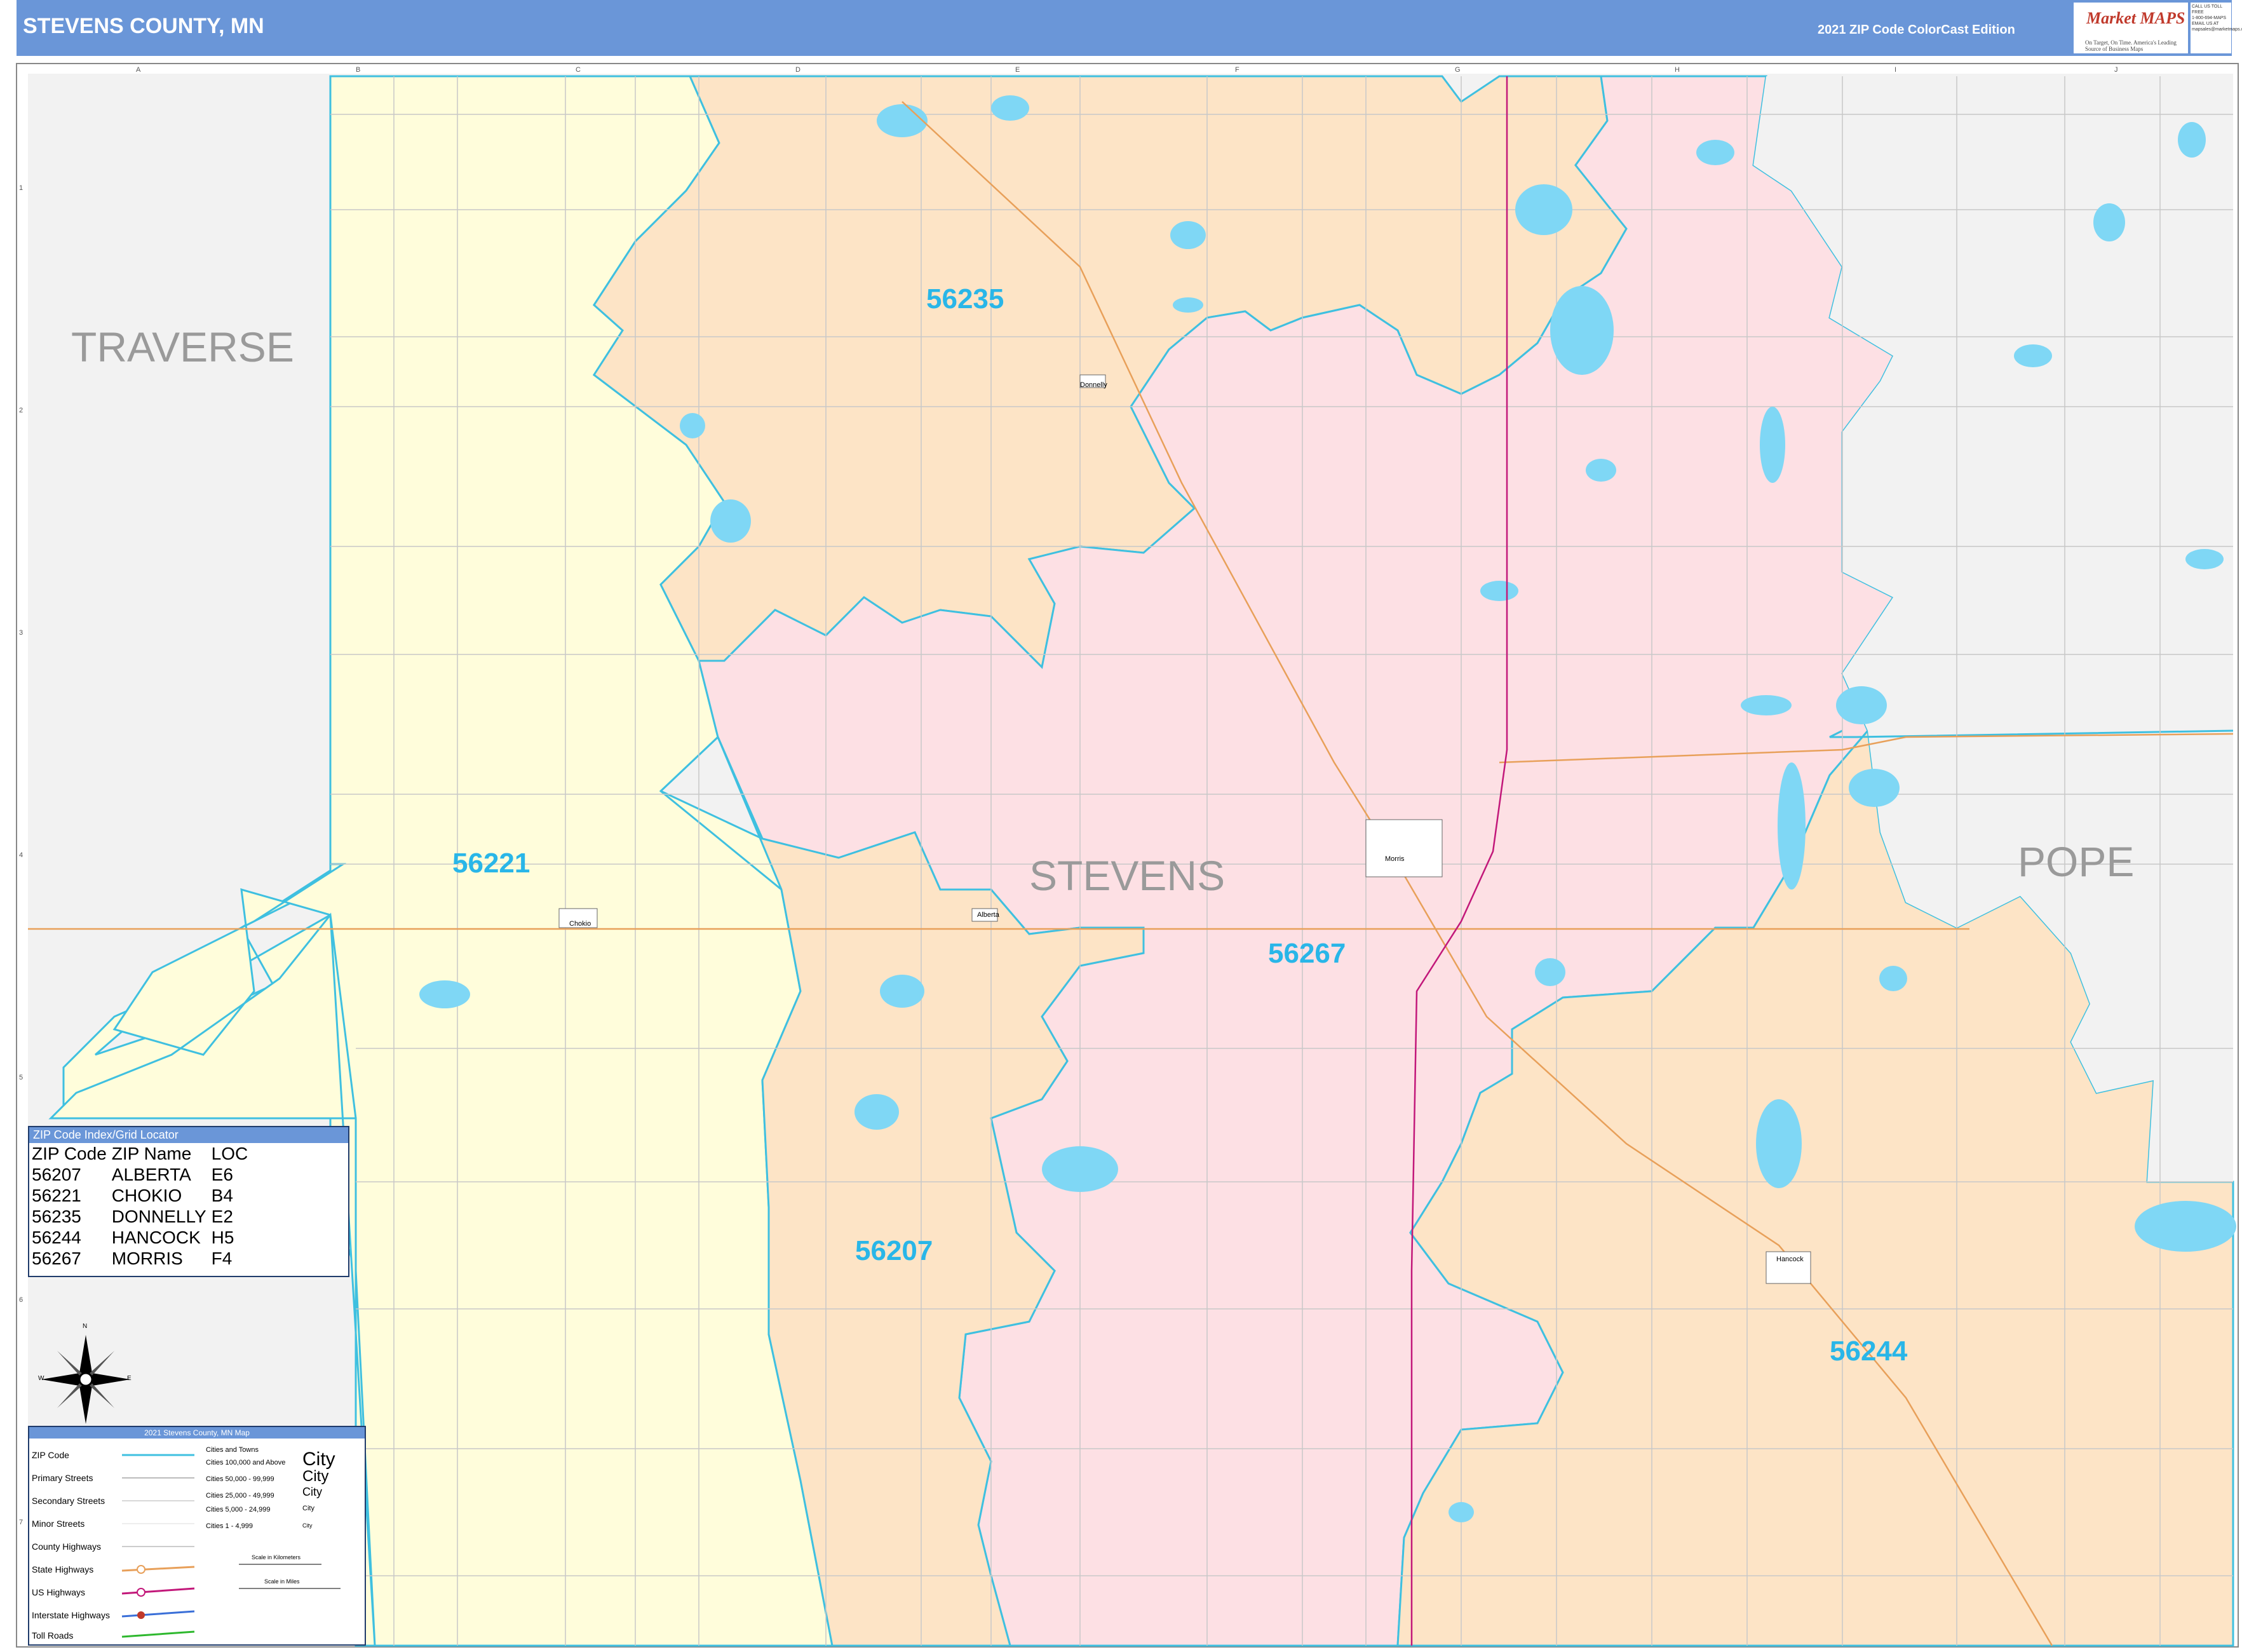  I want to click on zip-label-56244: 56244, so click(1869, 1352).